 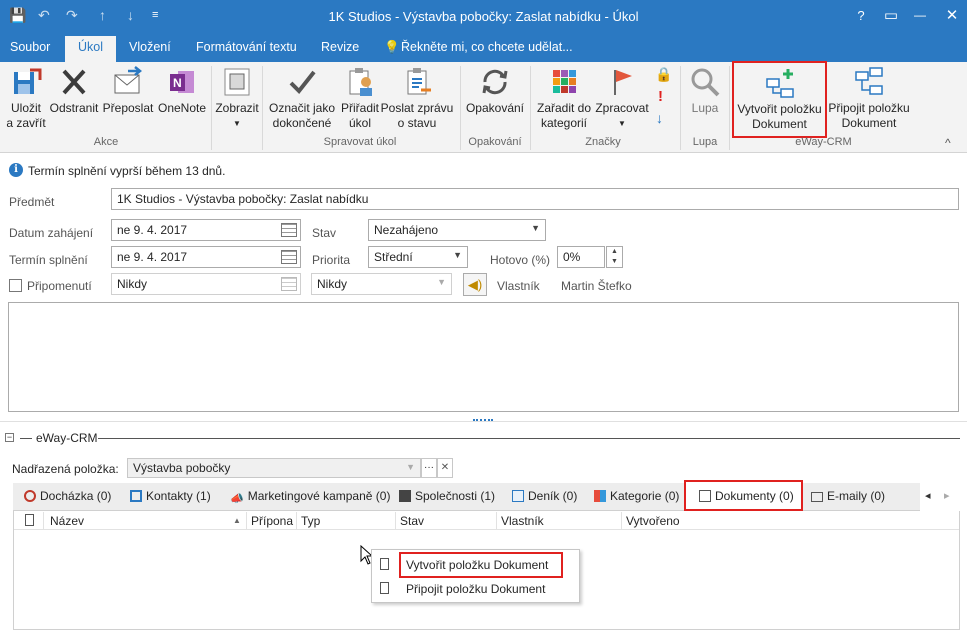 What do you see at coordinates (102, 15) in the screenshot?
I see `up-arrow-icon: ↑` at bounding box center [102, 15].